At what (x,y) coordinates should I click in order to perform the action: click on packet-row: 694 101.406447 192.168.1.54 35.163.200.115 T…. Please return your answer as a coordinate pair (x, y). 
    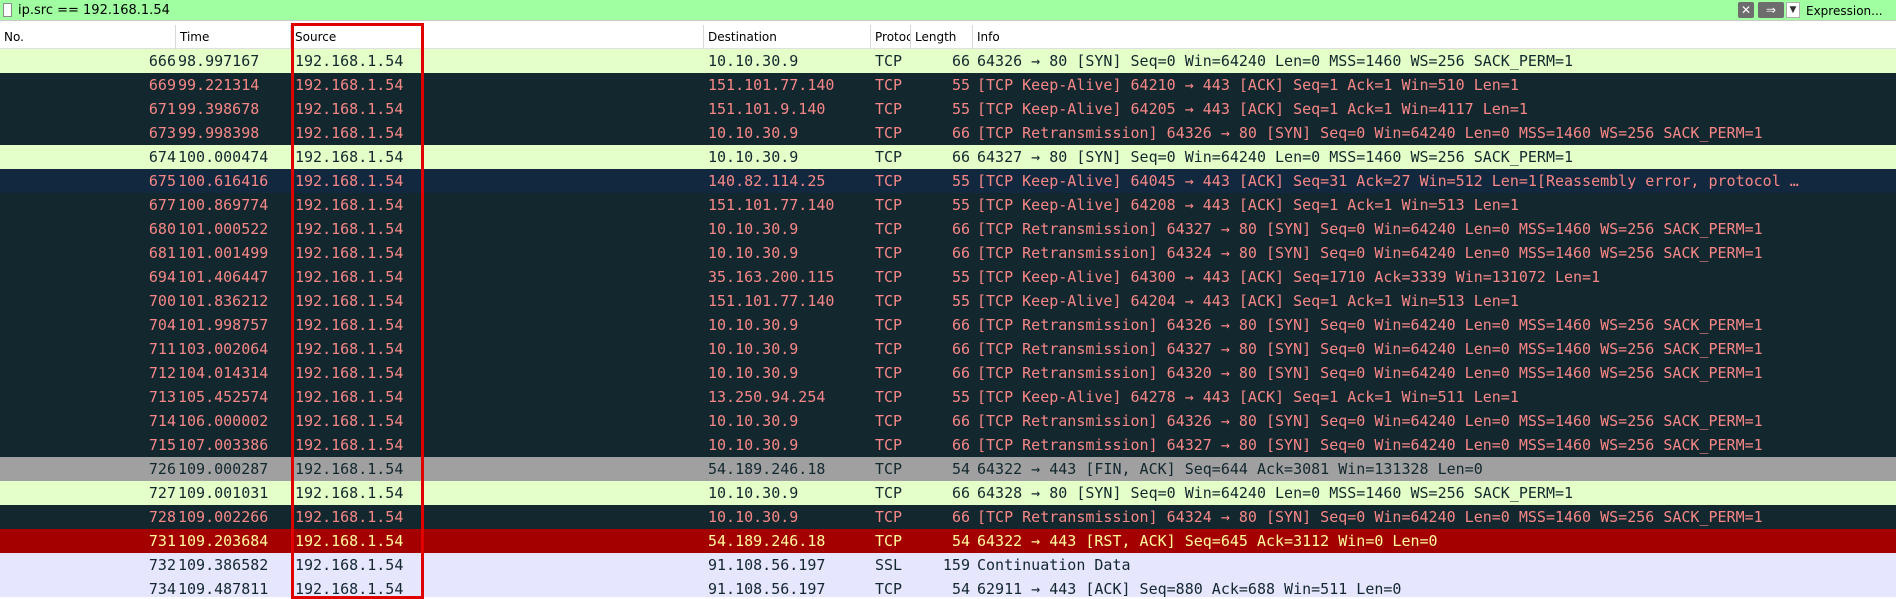
    Looking at the image, I should click on (948, 277).